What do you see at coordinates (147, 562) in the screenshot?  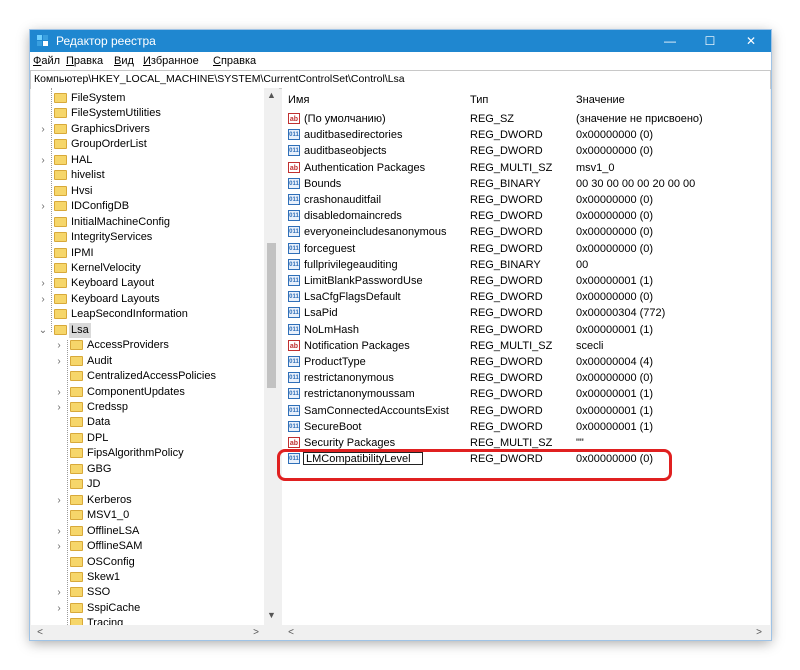 I see `tree-item: OSConfig` at bounding box center [147, 562].